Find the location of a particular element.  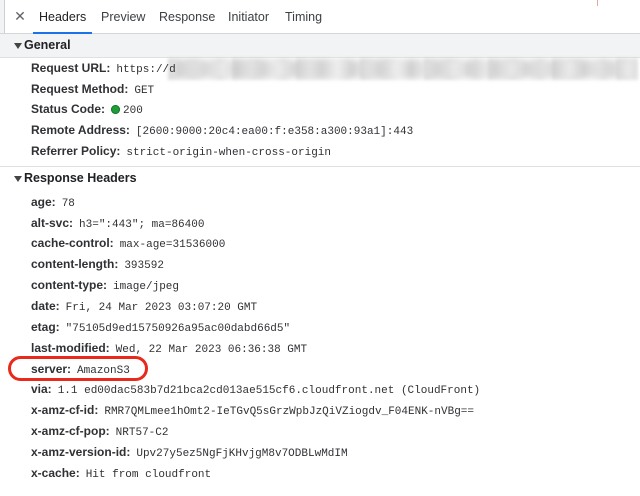

header-value: https://d is located at coordinates (145, 70).